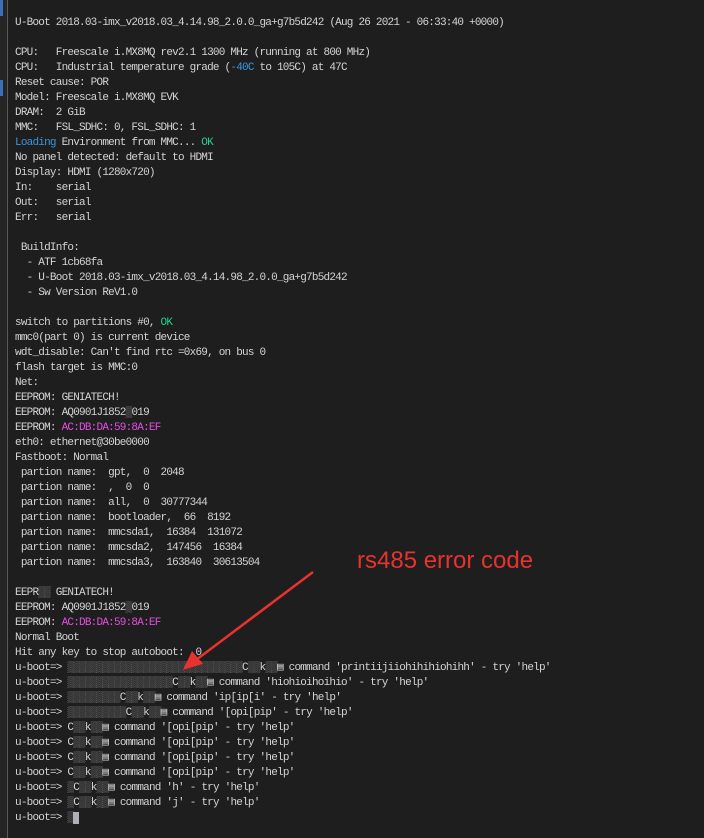  What do you see at coordinates (53, 188) in the screenshot?
I see `terminal-text: In: serial` at bounding box center [53, 188].